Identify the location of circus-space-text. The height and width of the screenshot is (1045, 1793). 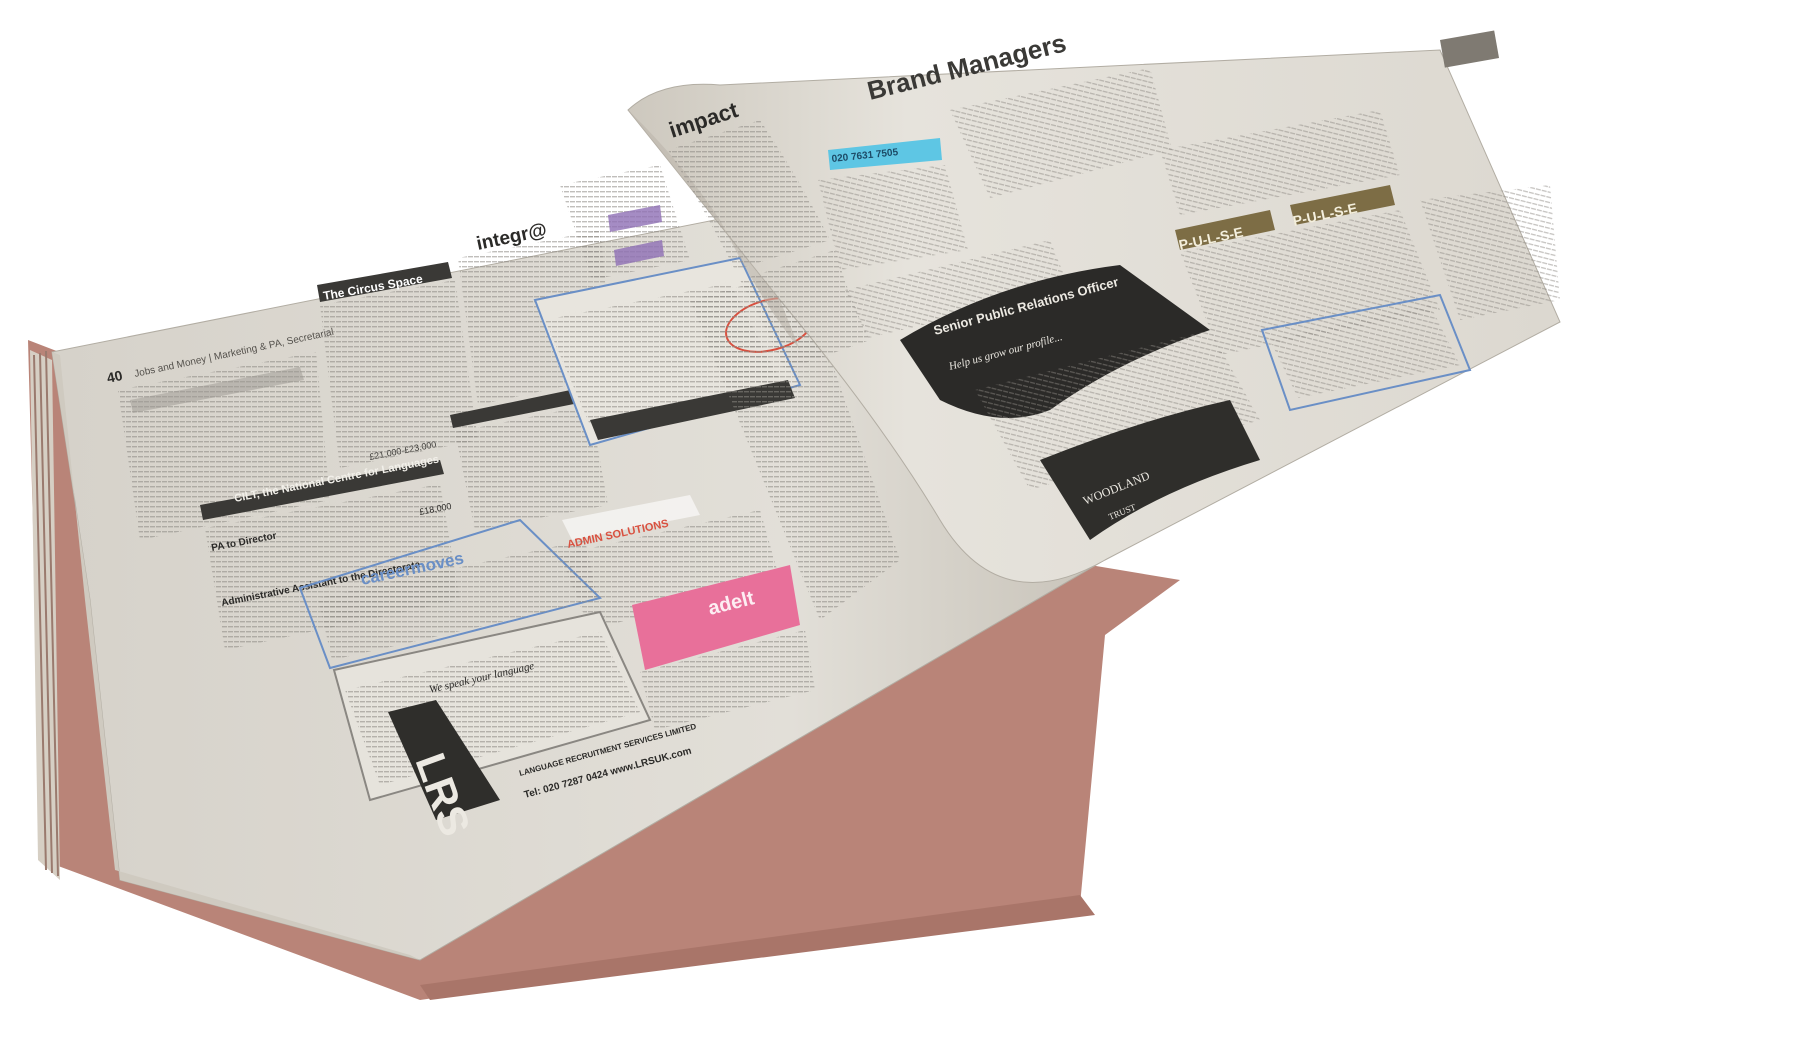
(399, 374).